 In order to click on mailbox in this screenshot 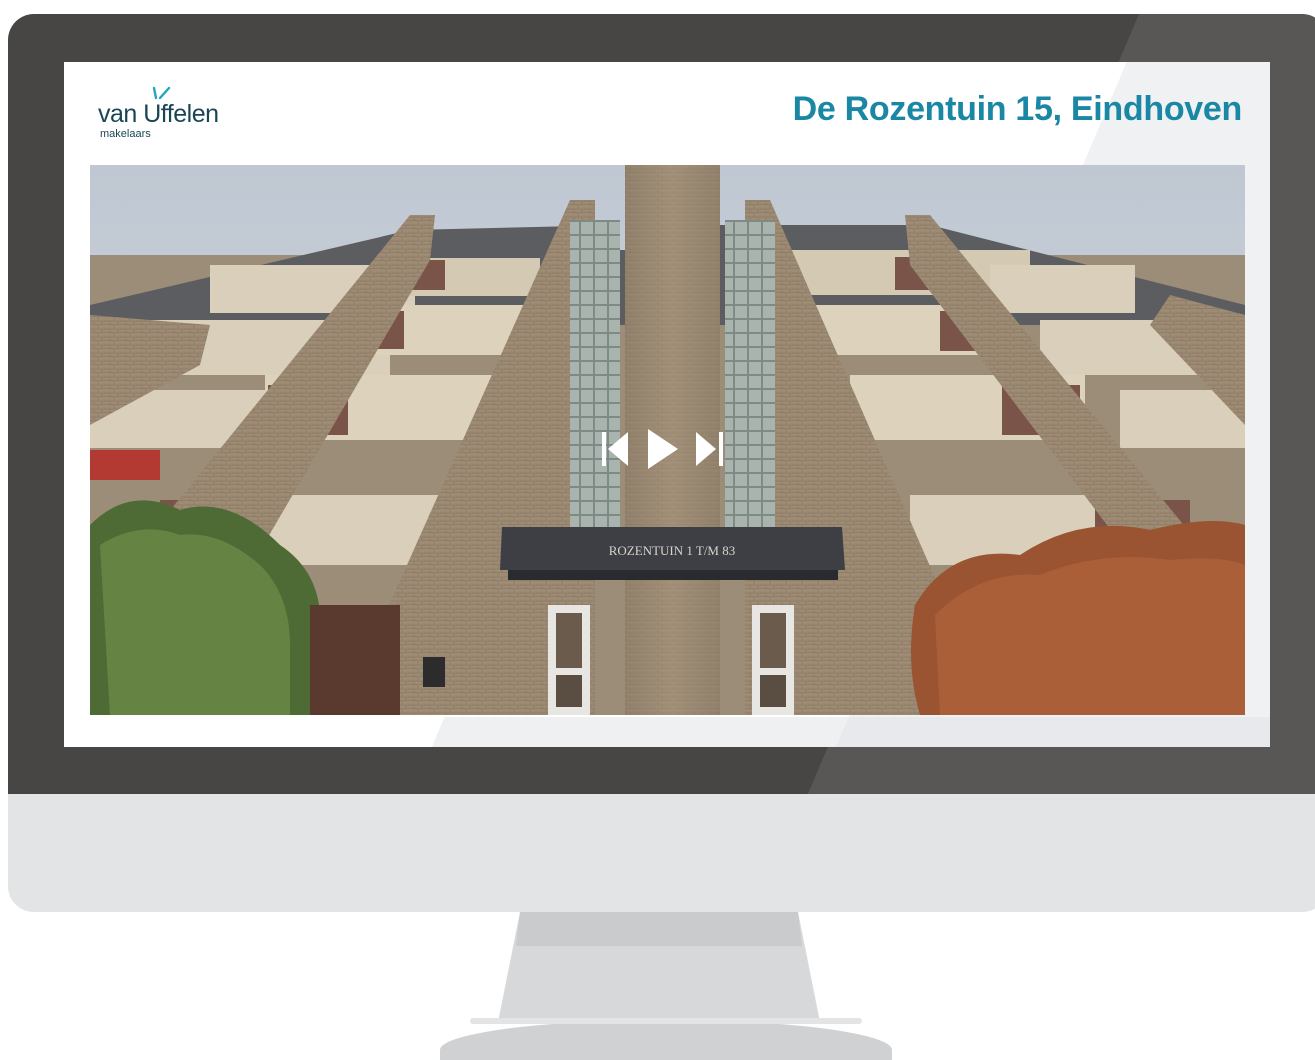, I will do `click(434, 672)`.